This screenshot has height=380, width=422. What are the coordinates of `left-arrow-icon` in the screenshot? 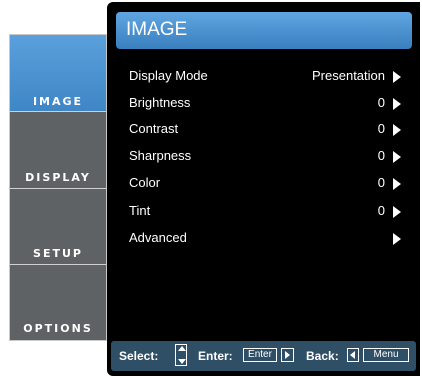 It's located at (353, 355).